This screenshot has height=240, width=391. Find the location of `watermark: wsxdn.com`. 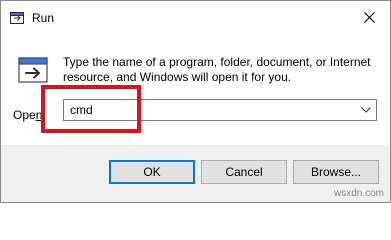

watermark: wsxdn.com is located at coordinates (358, 193).